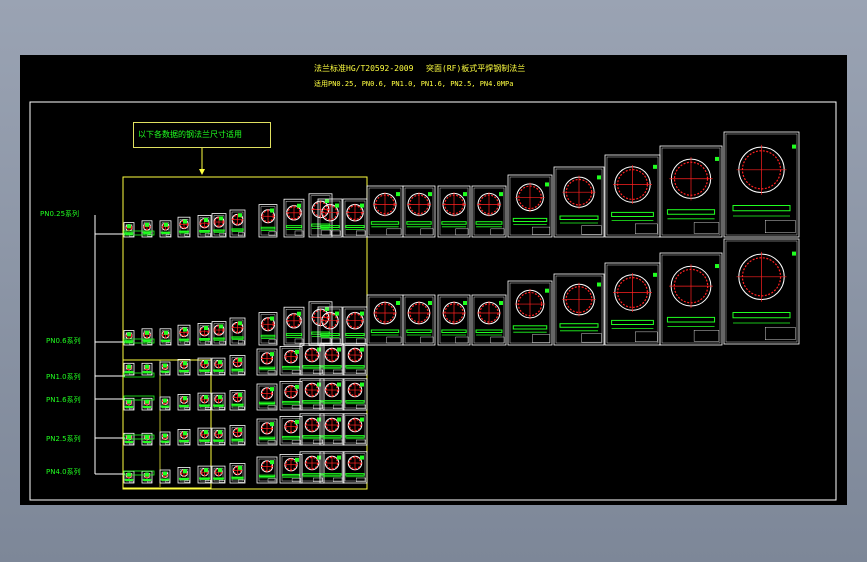  What do you see at coordinates (296, 480) in the screenshot?
I see `sheet-s3-8-titleblock` at bounding box center [296, 480].